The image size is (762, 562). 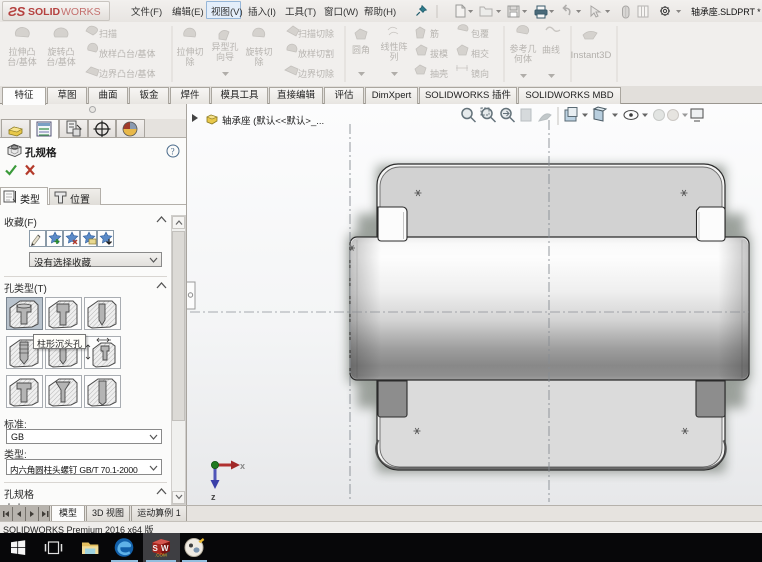 I want to click on svg-text: 旋转切, so click(x=258, y=51).